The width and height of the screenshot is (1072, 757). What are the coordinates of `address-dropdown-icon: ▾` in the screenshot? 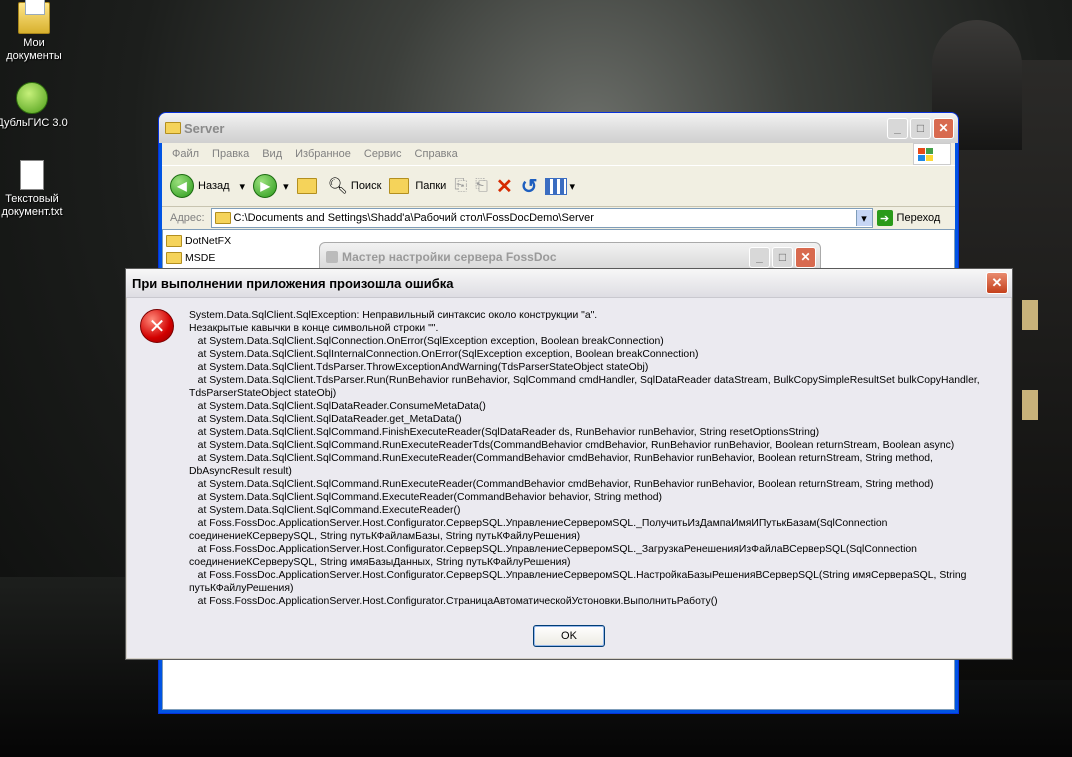 It's located at (863, 218).